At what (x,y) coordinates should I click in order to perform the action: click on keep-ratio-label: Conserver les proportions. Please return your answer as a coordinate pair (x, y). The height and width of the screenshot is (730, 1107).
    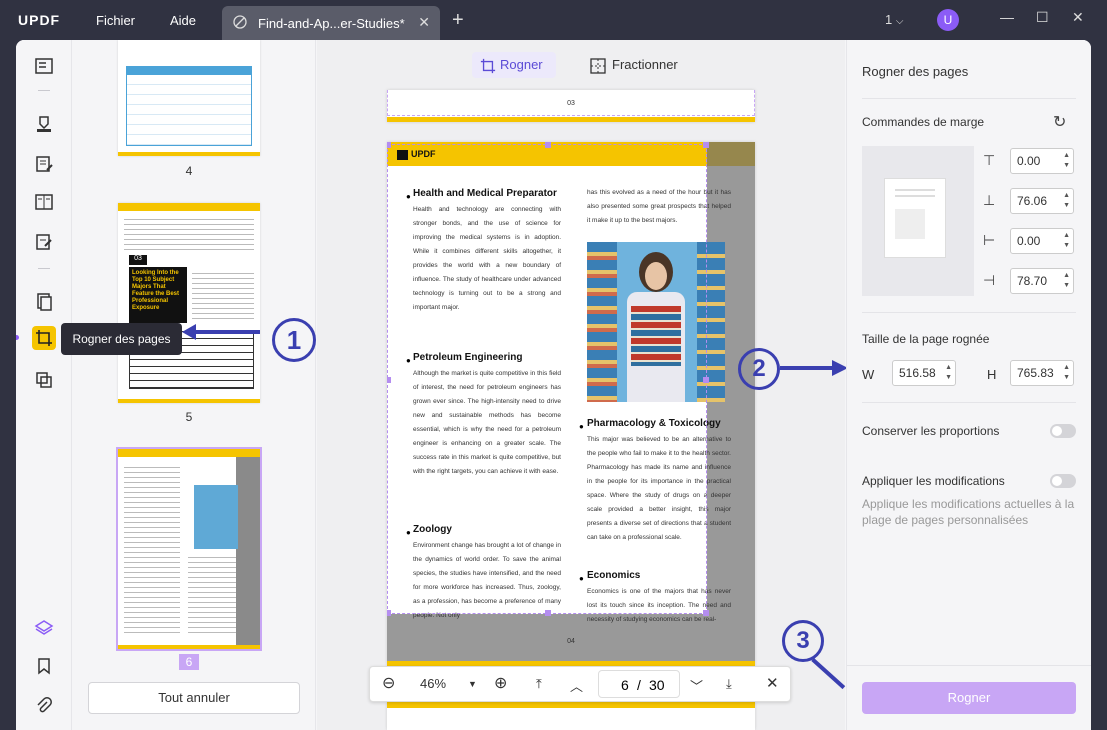
    Looking at the image, I should click on (931, 431).